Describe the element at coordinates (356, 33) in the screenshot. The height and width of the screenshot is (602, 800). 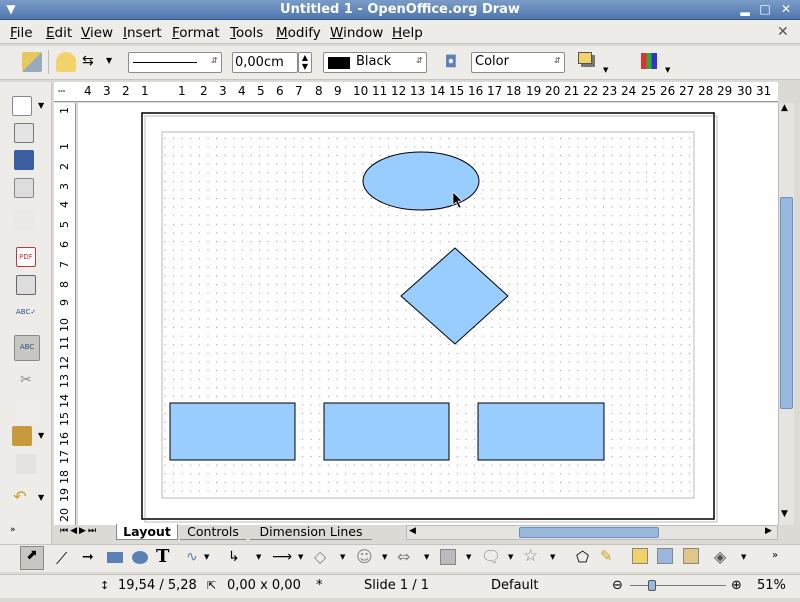
I see `menu-window: Window` at that location.